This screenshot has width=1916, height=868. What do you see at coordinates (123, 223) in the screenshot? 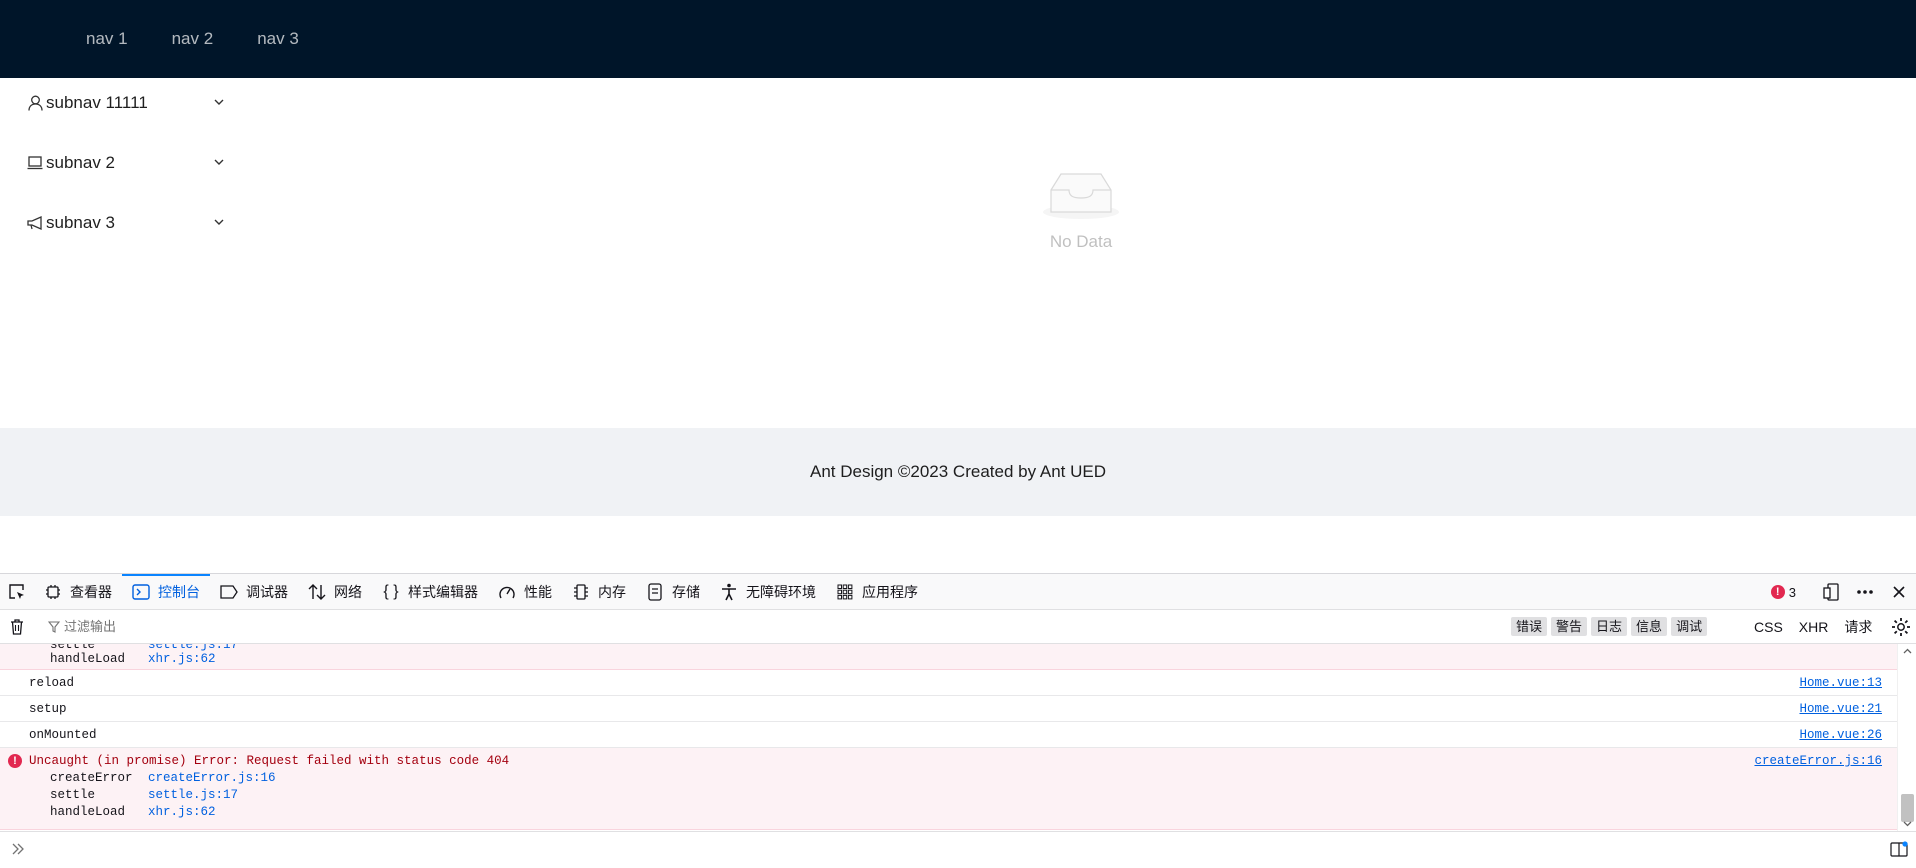
I see `submenu-3: subnav 3` at bounding box center [123, 223].